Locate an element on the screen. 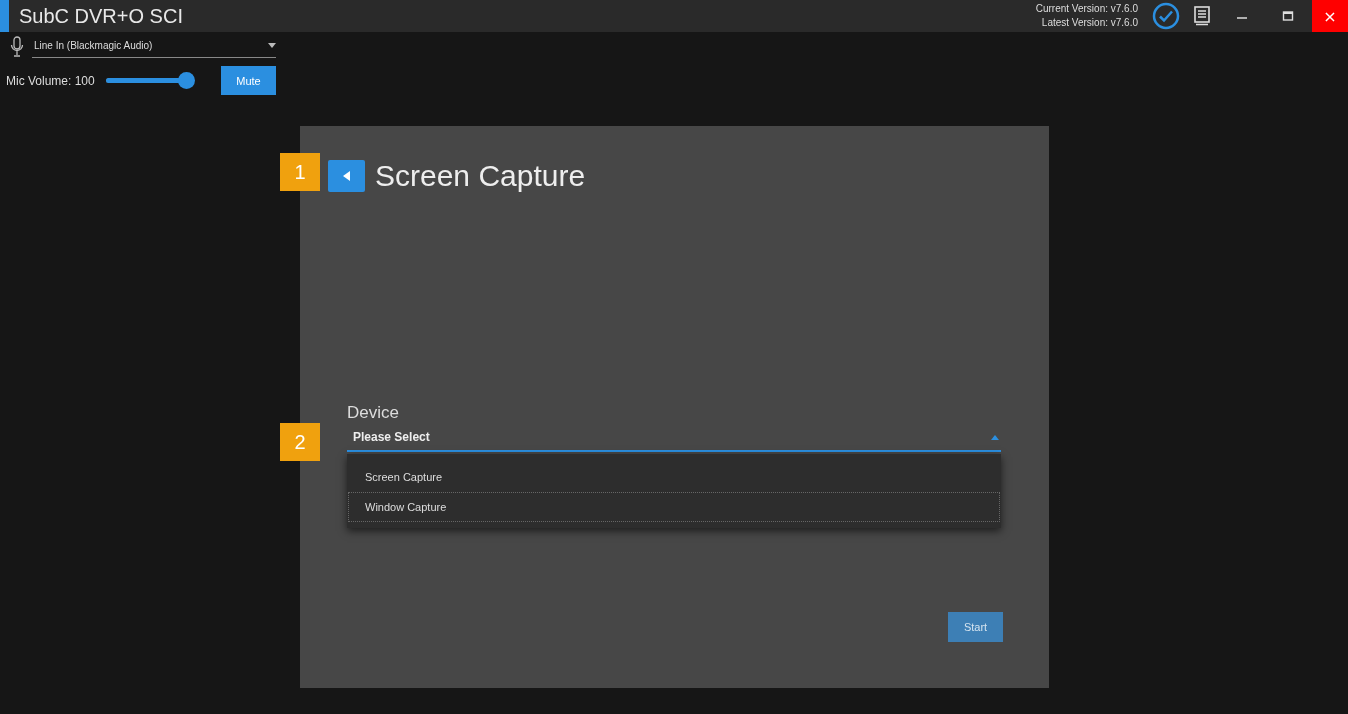 Image resolution: width=1348 pixels, height=714 pixels. page-title: Screen Capture is located at coordinates (480, 176).